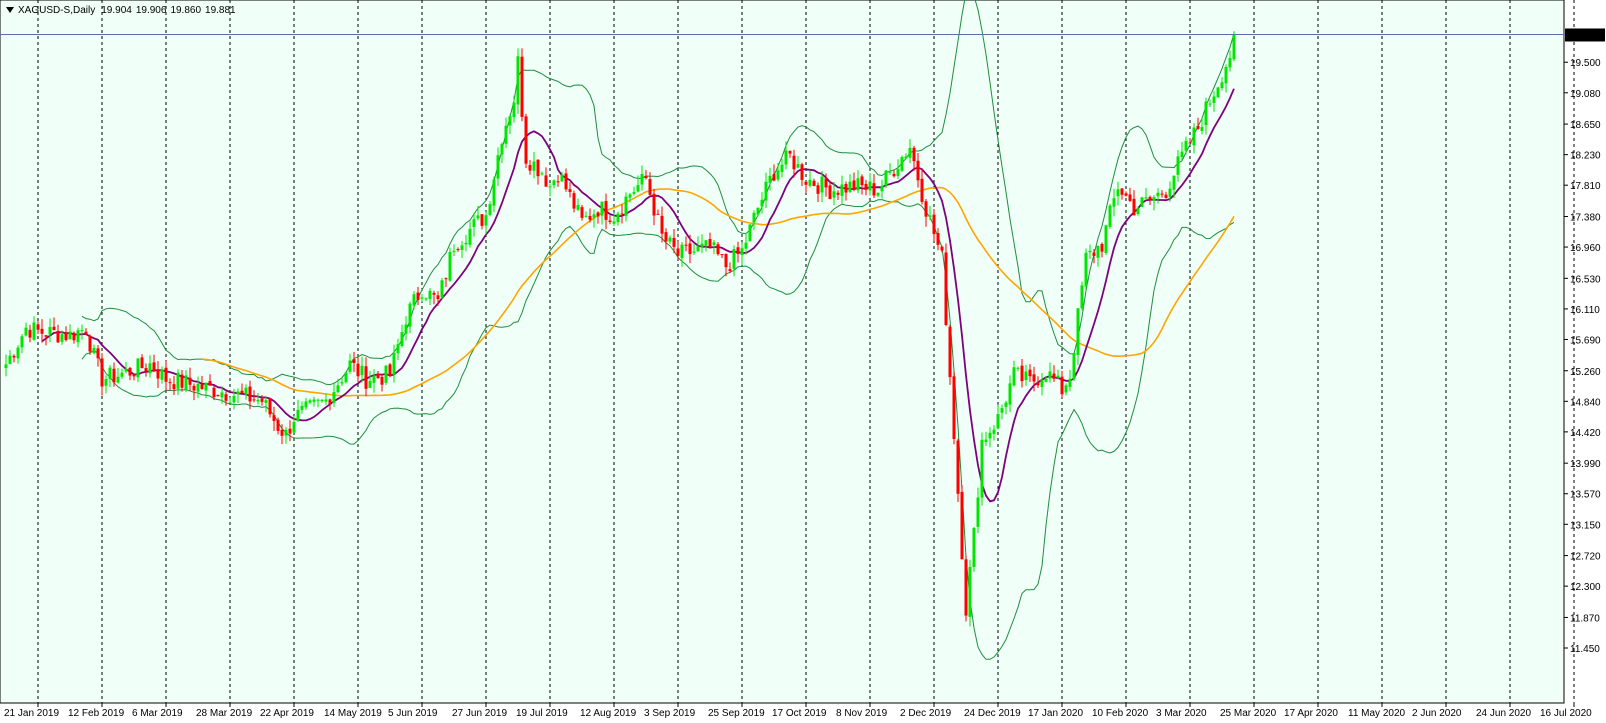 Image resolution: width=1606 pixels, height=723 pixels. What do you see at coordinates (10, 10) in the screenshot?
I see `chevron-down-icon` at bounding box center [10, 10].